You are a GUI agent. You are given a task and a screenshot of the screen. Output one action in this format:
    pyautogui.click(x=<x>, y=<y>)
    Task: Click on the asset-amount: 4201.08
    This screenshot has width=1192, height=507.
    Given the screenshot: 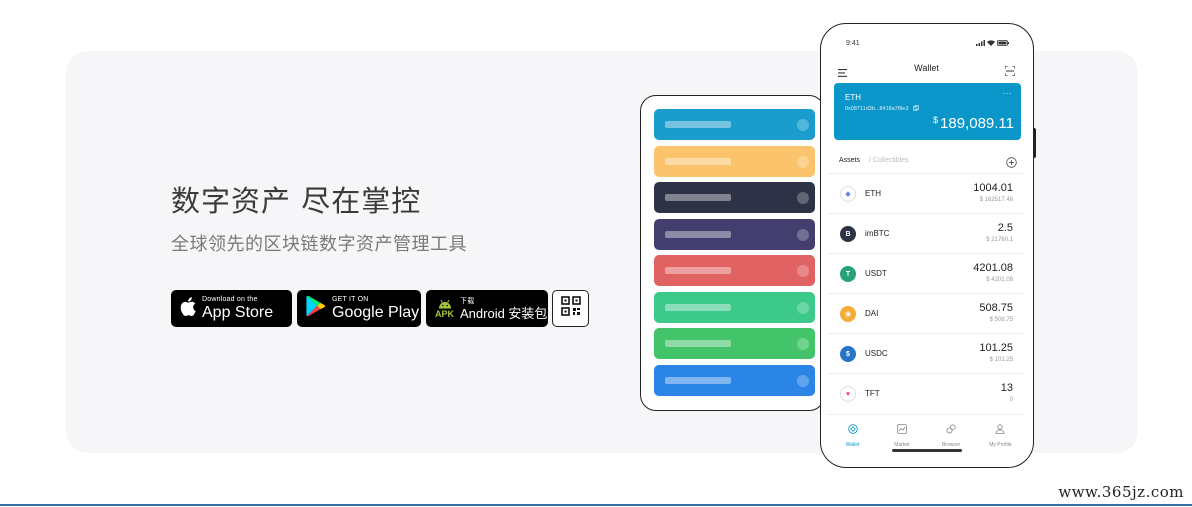 What is the action you would take?
    pyautogui.click(x=993, y=268)
    